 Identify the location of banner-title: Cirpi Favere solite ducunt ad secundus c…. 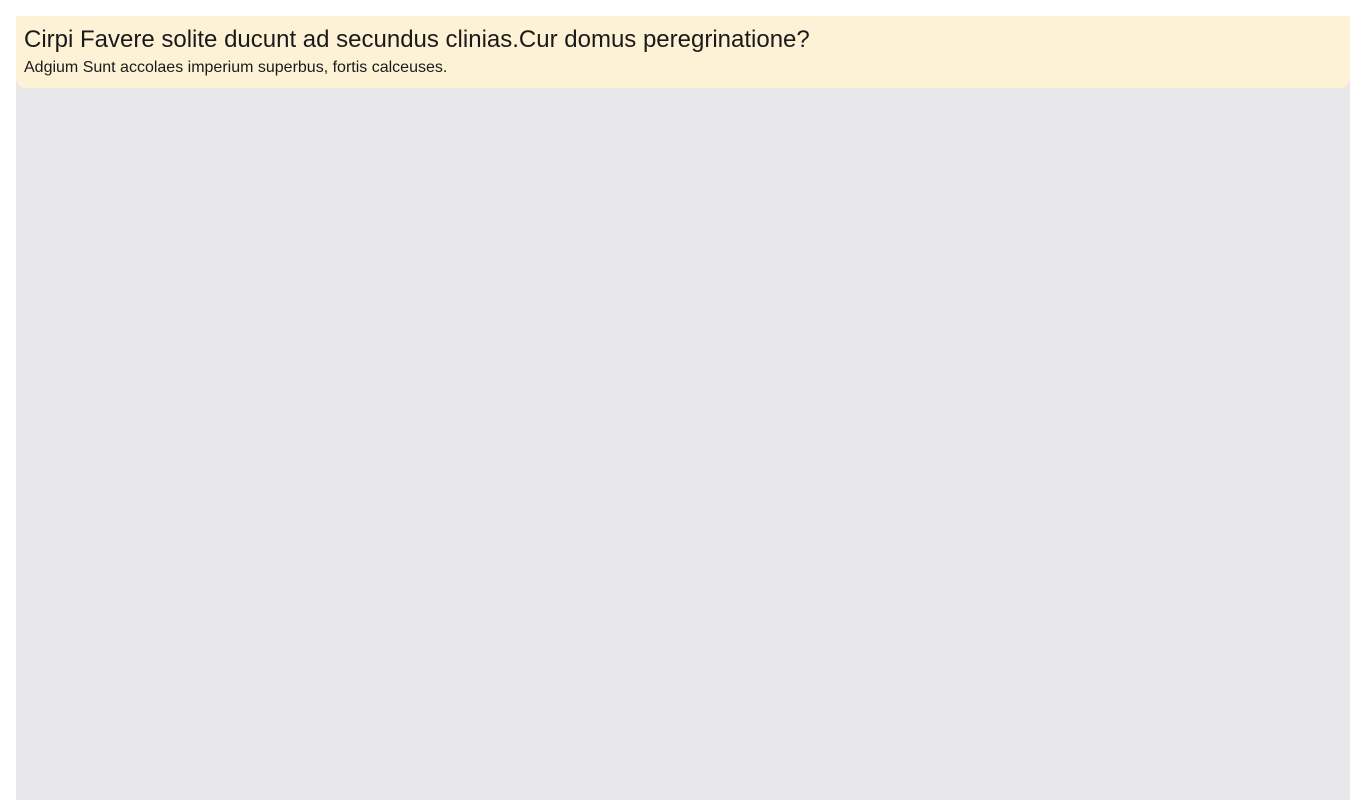
(417, 39).